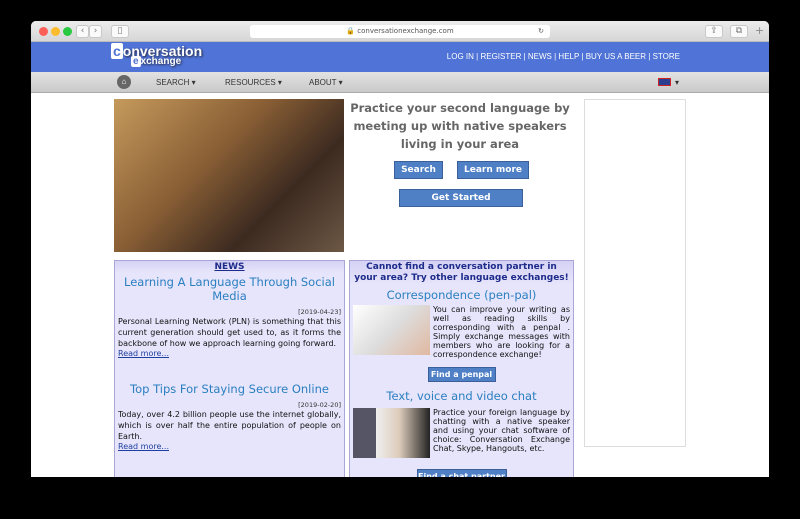  What do you see at coordinates (500, 56) in the screenshot?
I see `register-link: REGISTER` at bounding box center [500, 56].